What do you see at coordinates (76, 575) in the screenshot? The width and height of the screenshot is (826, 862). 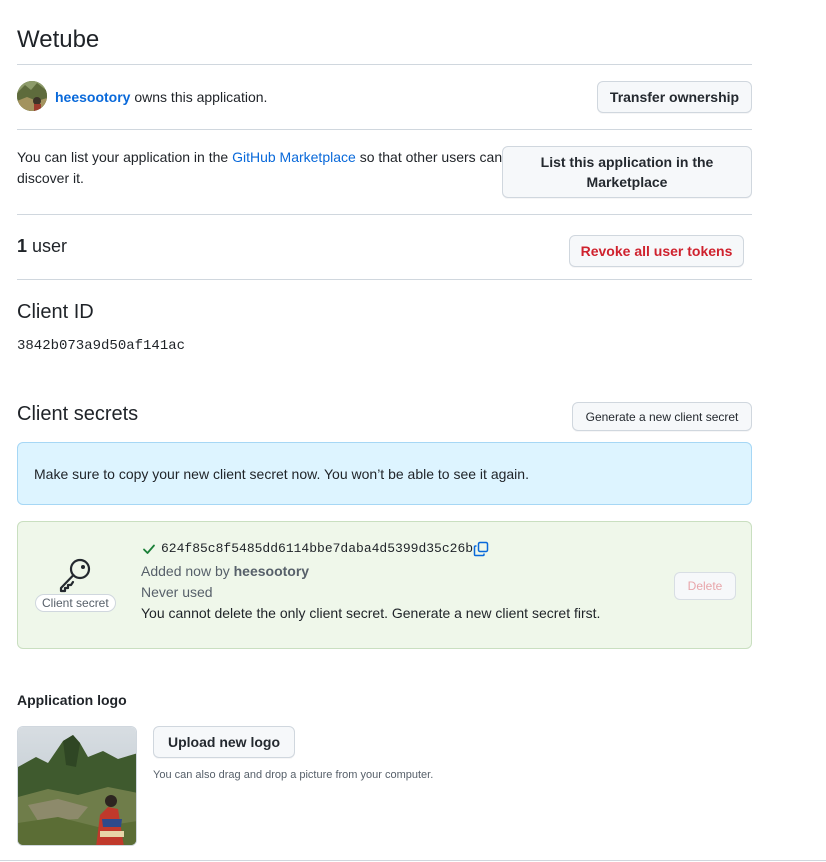 I see `key-icon` at bounding box center [76, 575].